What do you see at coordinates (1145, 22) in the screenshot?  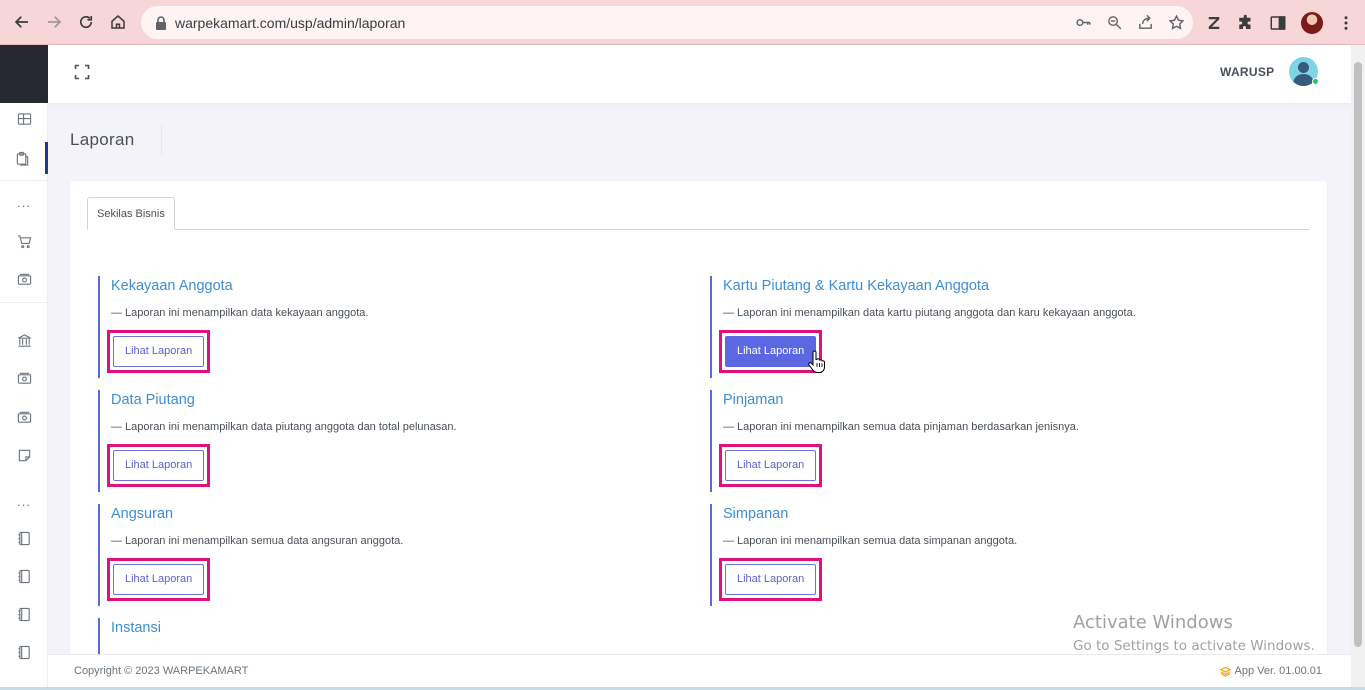 I see `share-icon` at bounding box center [1145, 22].